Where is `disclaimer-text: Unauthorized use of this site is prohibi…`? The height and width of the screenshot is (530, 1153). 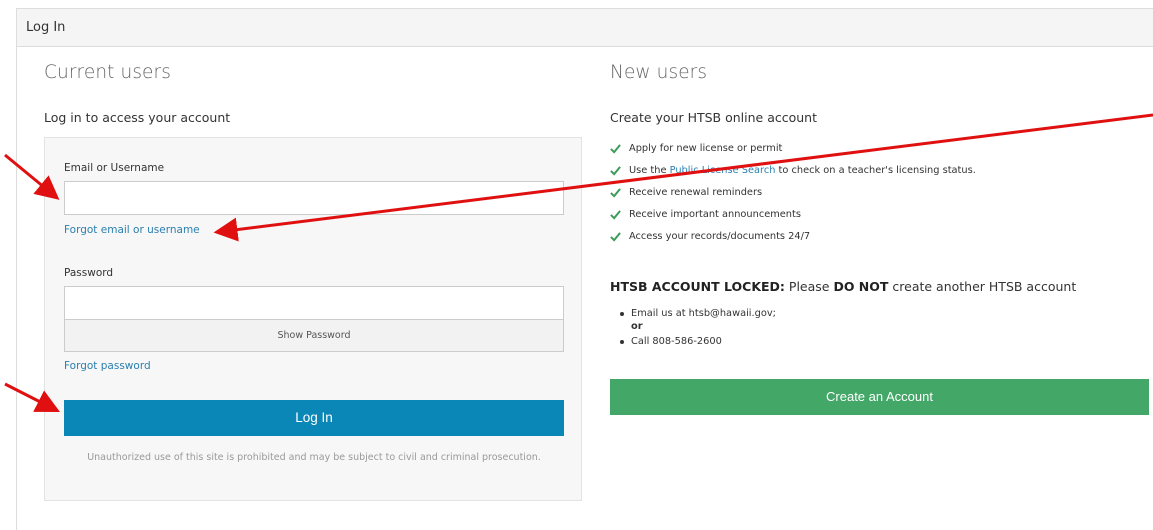 disclaimer-text: Unauthorized use of this site is prohibi… is located at coordinates (314, 457).